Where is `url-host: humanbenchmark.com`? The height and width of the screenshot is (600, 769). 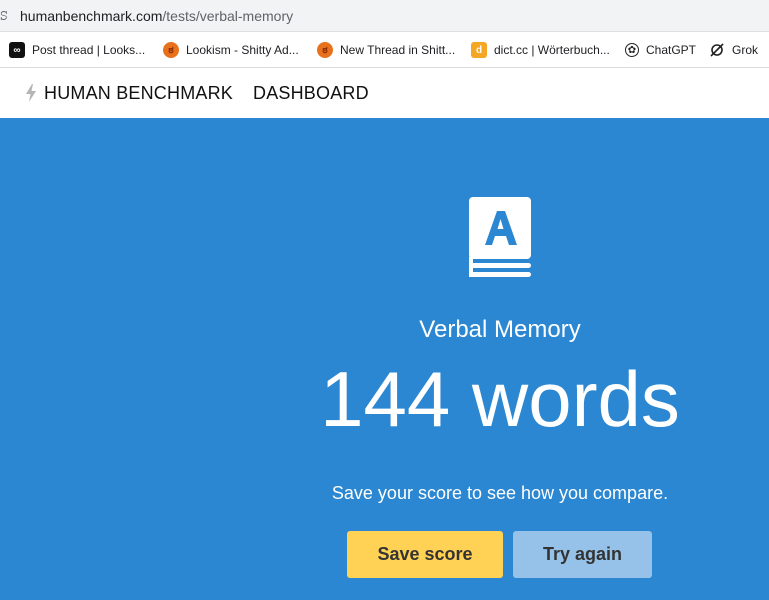
url-host: humanbenchmark.com is located at coordinates (91, 16).